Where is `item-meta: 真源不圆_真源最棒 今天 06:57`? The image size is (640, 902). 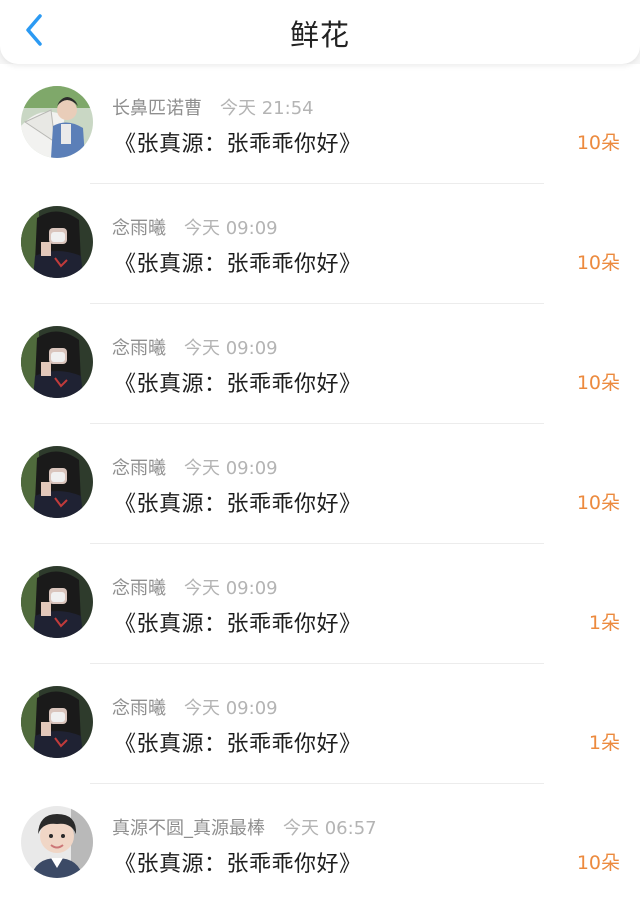 item-meta: 真源不圆_真源最棒 今天 06:57 is located at coordinates (244, 827).